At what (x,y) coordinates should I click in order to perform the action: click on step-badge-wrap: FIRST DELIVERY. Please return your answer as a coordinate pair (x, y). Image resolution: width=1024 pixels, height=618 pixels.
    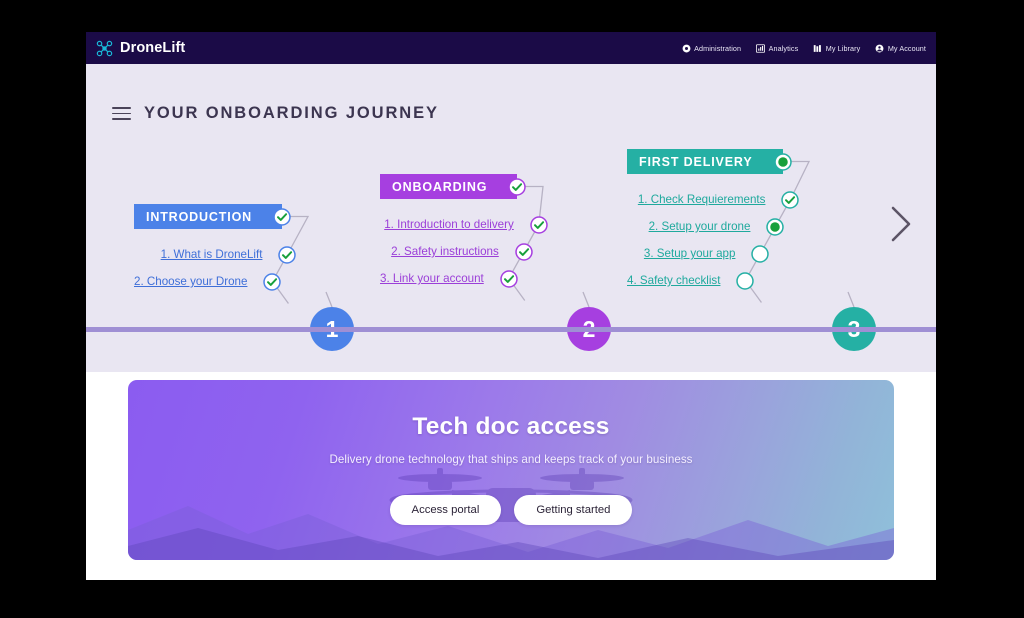
    Looking at the image, I should click on (709, 161).